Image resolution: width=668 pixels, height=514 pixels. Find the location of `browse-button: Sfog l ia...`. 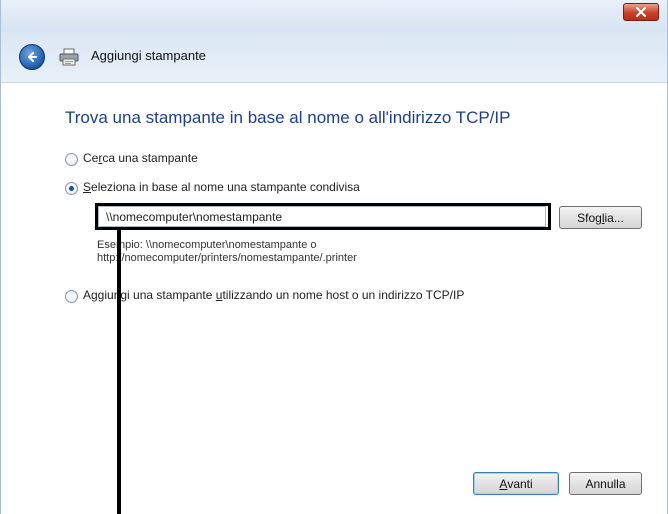

browse-button: Sfog l ia... is located at coordinates (600, 217).